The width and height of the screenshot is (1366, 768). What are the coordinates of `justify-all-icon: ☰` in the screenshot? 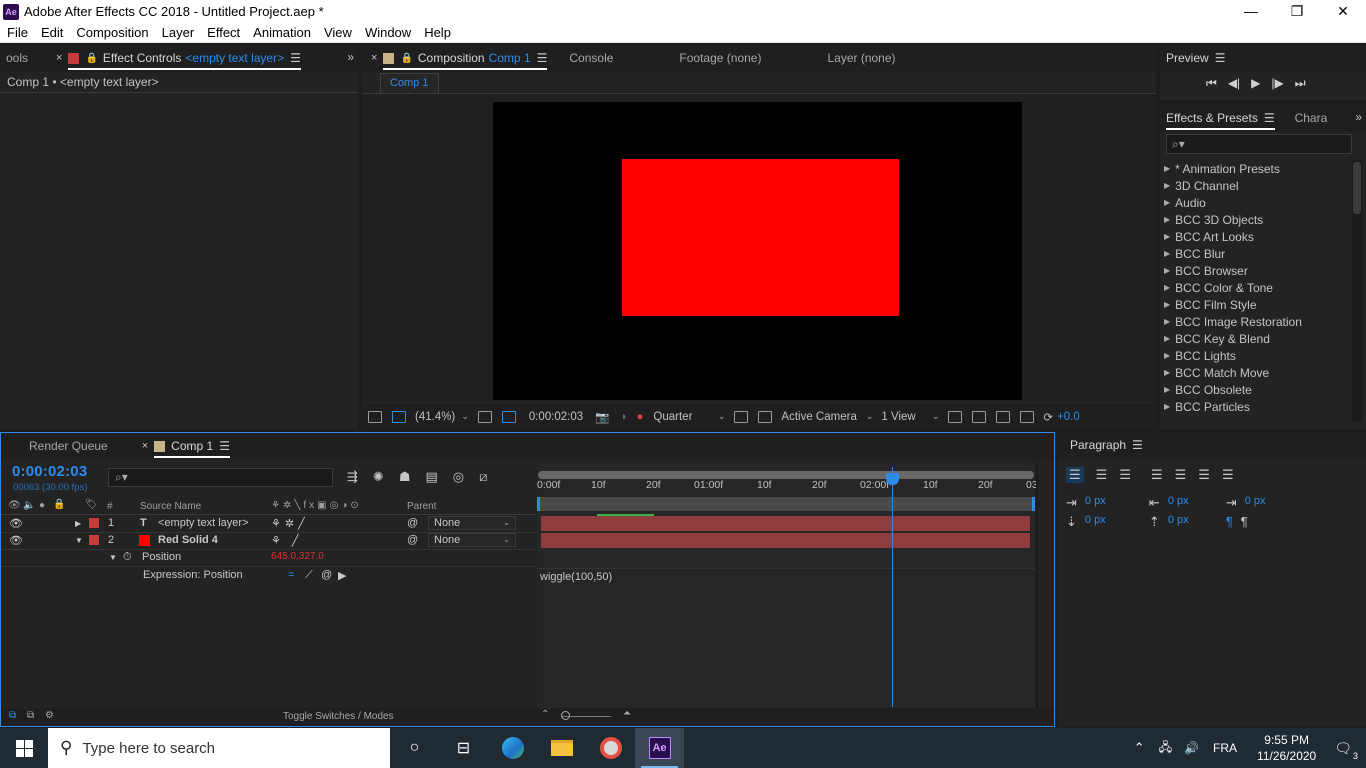 It's located at (1228, 475).